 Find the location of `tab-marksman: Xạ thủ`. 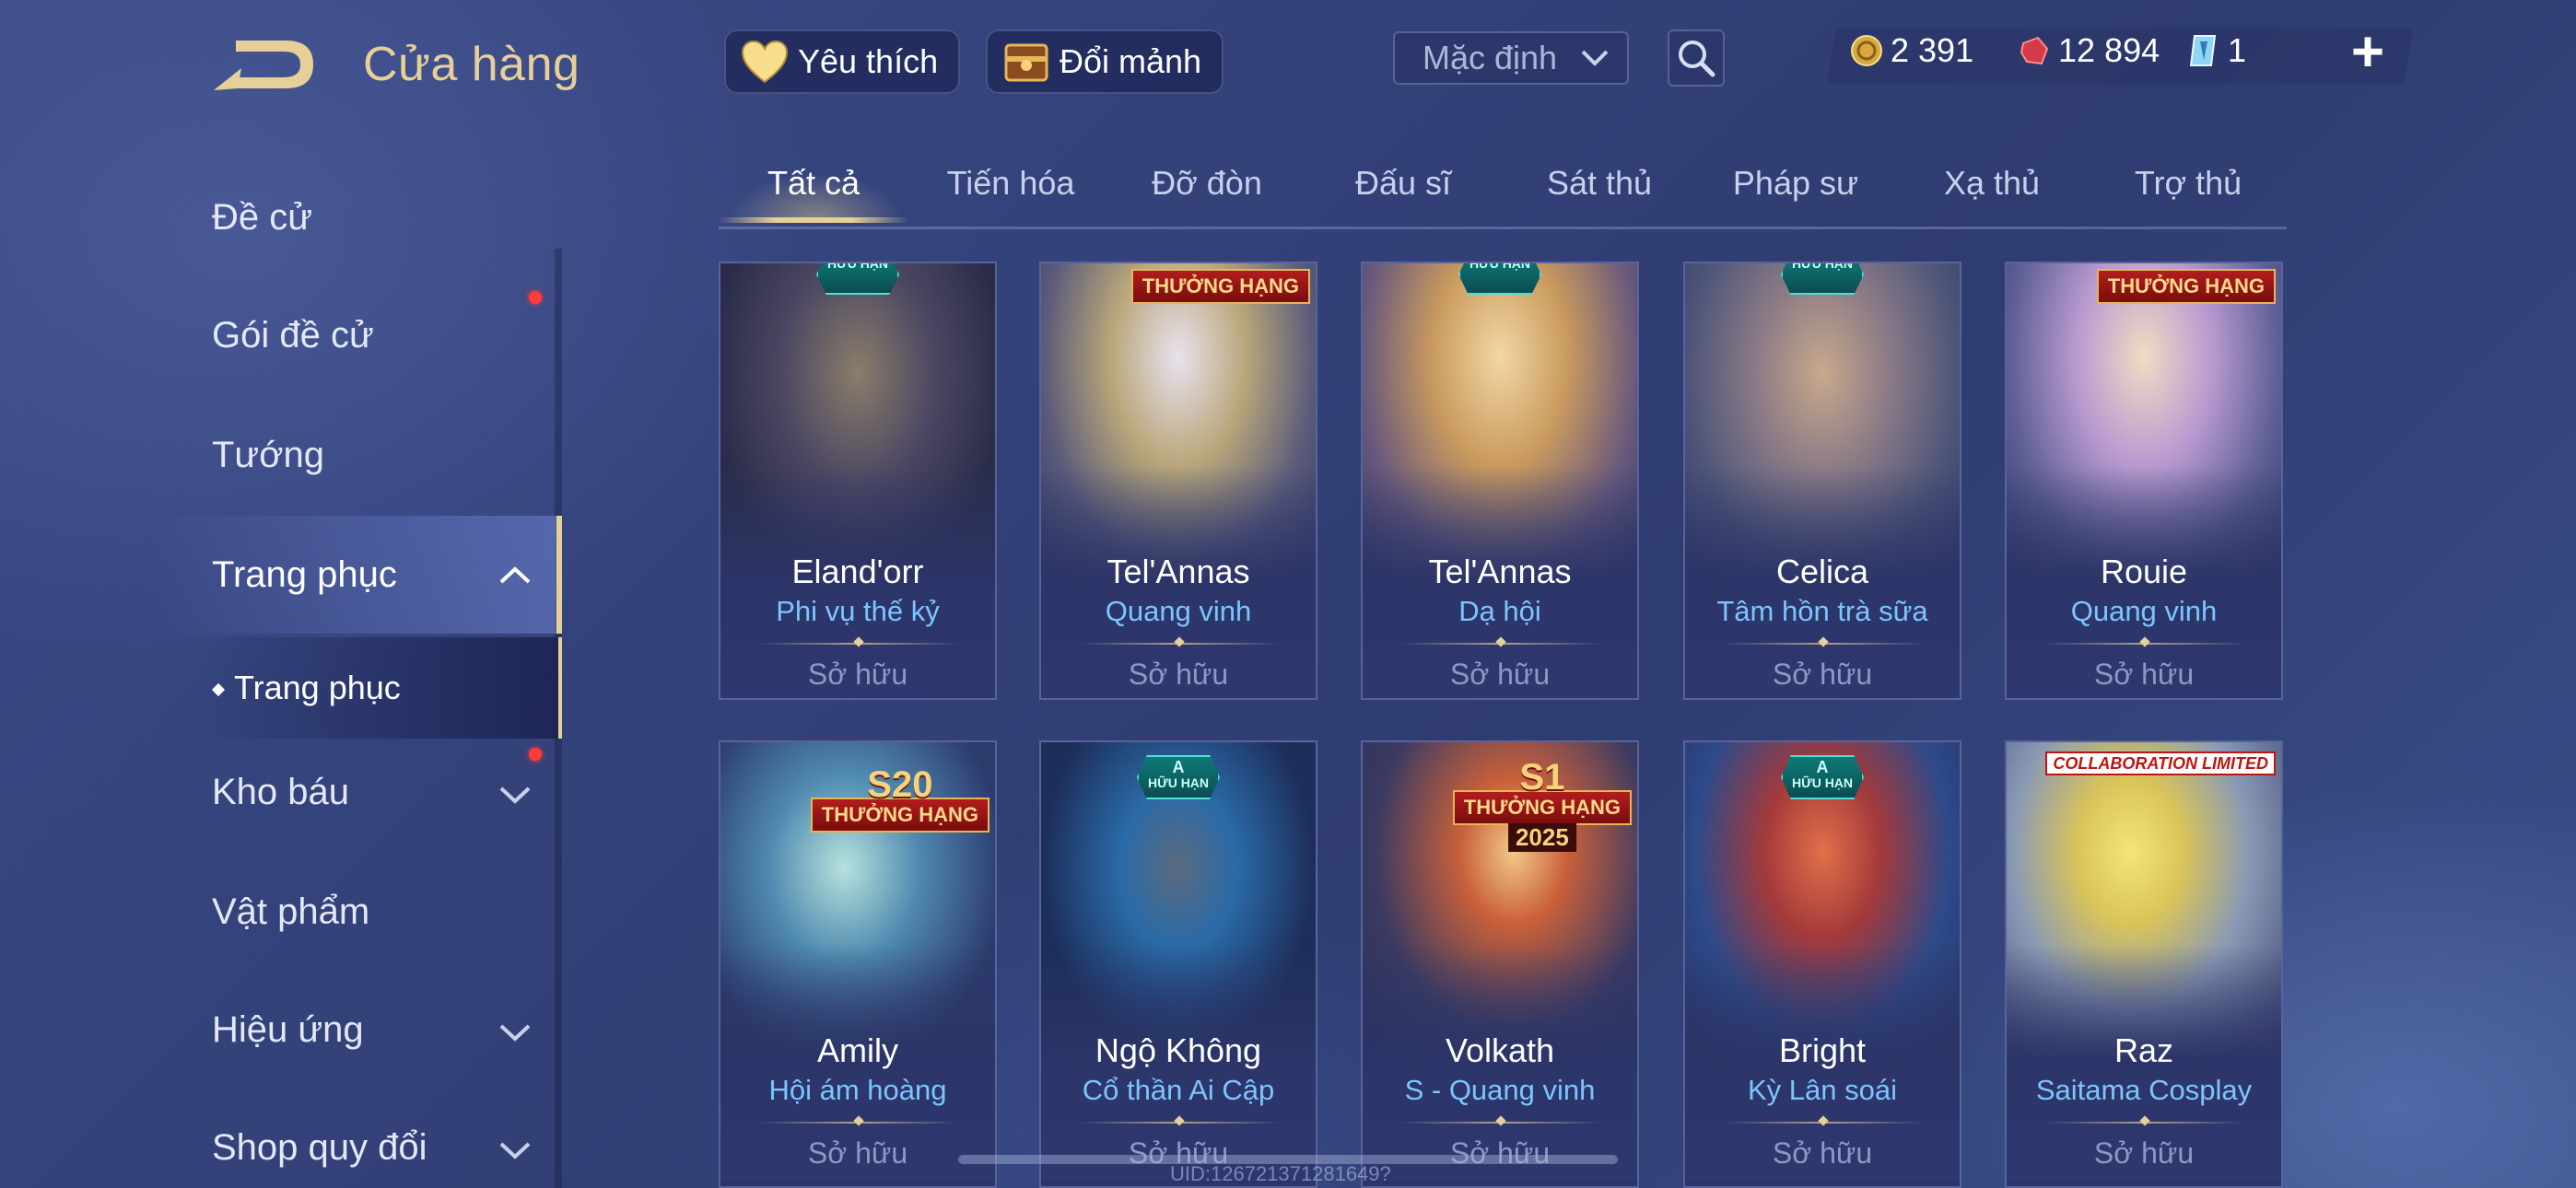

tab-marksman: Xạ thủ is located at coordinates (1992, 183).